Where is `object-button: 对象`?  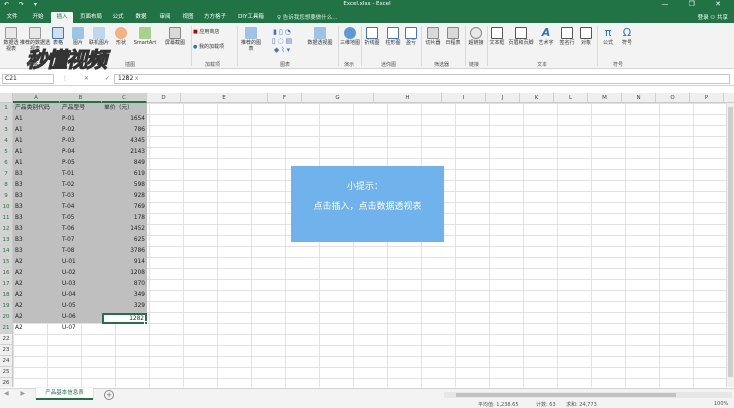 object-button: 对象 is located at coordinates (586, 36).